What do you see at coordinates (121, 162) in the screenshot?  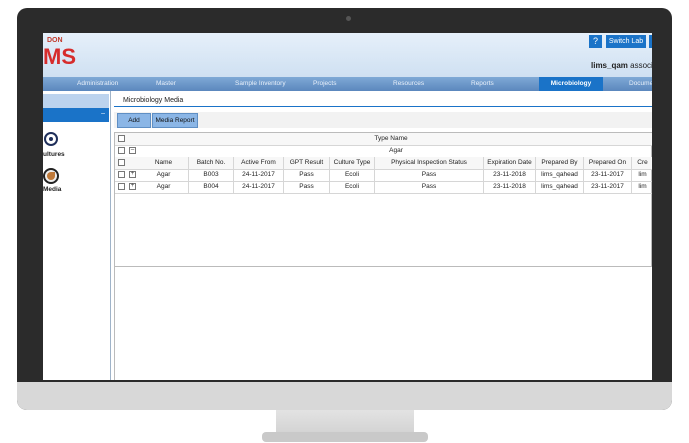 I see `header-checkbox` at bounding box center [121, 162].